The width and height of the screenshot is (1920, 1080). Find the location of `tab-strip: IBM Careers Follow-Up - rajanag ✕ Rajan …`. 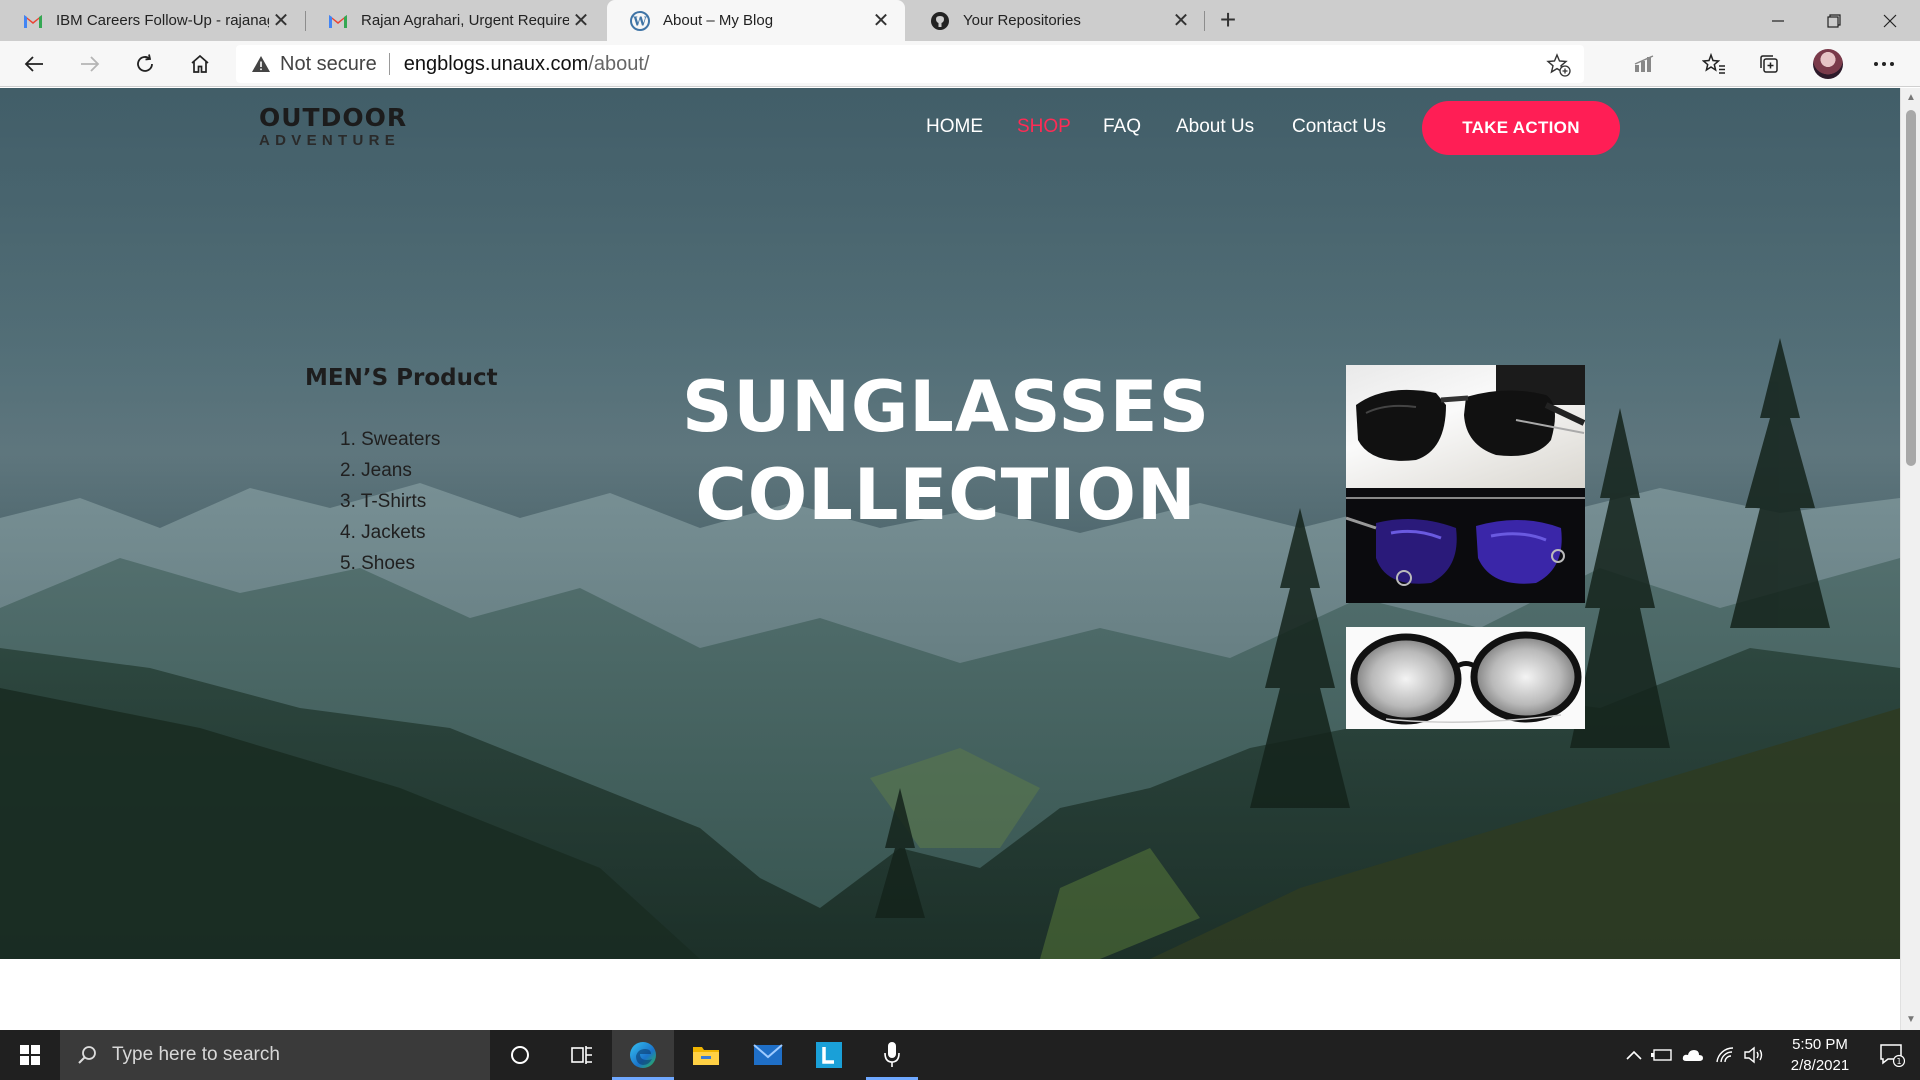

tab-strip: IBM Careers Follow-Up - rajanag ✕ Rajan … is located at coordinates (960, 20).